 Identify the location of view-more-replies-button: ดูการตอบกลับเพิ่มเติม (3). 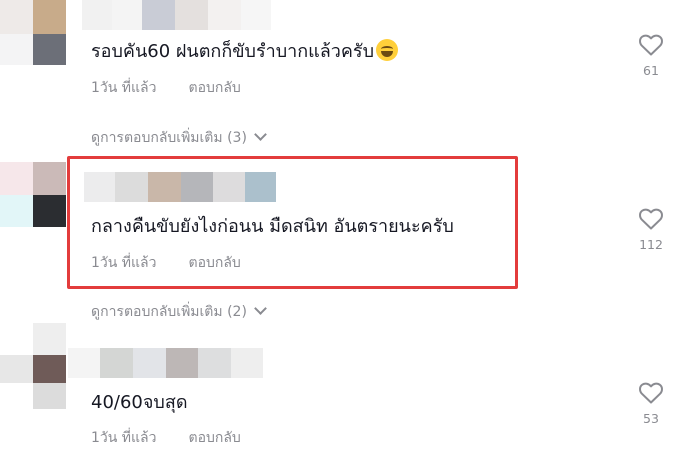
(179, 138).